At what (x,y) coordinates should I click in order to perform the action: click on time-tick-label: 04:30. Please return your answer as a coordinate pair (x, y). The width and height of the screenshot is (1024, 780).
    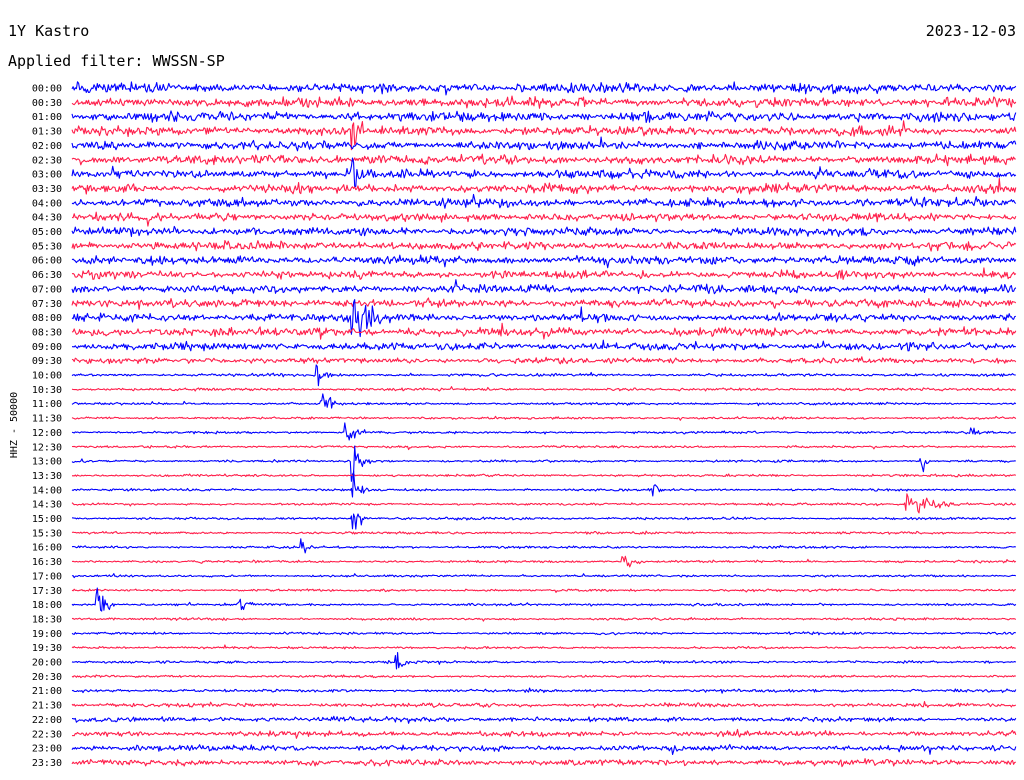
    Looking at the image, I should click on (47, 218).